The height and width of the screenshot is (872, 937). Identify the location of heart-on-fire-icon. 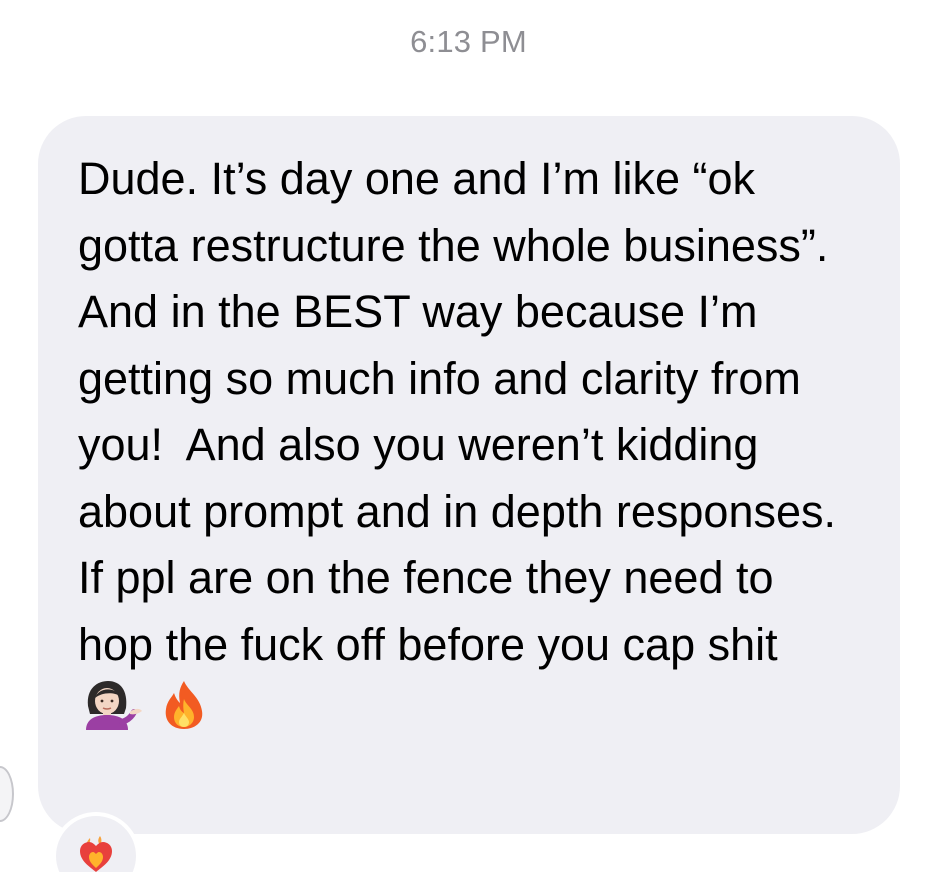
(96, 853).